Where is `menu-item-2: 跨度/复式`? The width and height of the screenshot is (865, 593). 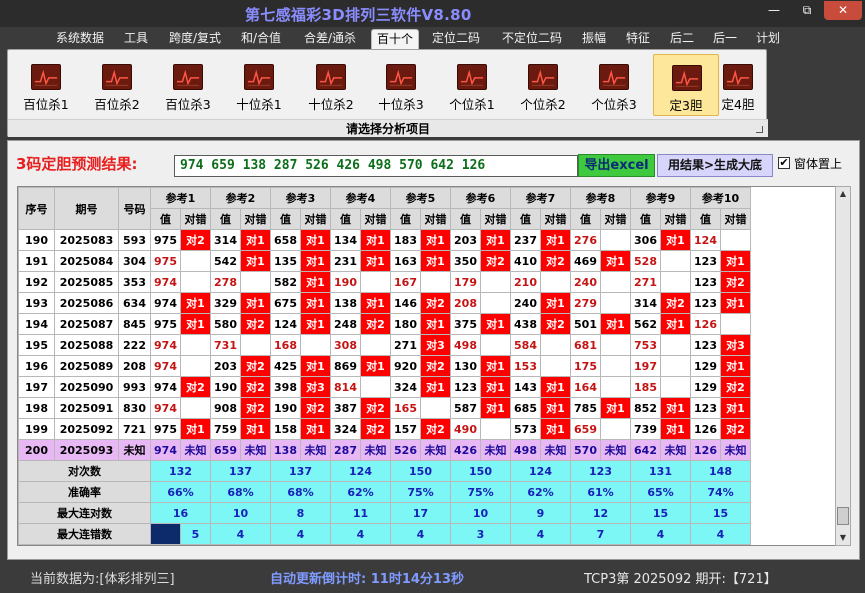 menu-item-2: 跨度/复式 is located at coordinates (195, 39).